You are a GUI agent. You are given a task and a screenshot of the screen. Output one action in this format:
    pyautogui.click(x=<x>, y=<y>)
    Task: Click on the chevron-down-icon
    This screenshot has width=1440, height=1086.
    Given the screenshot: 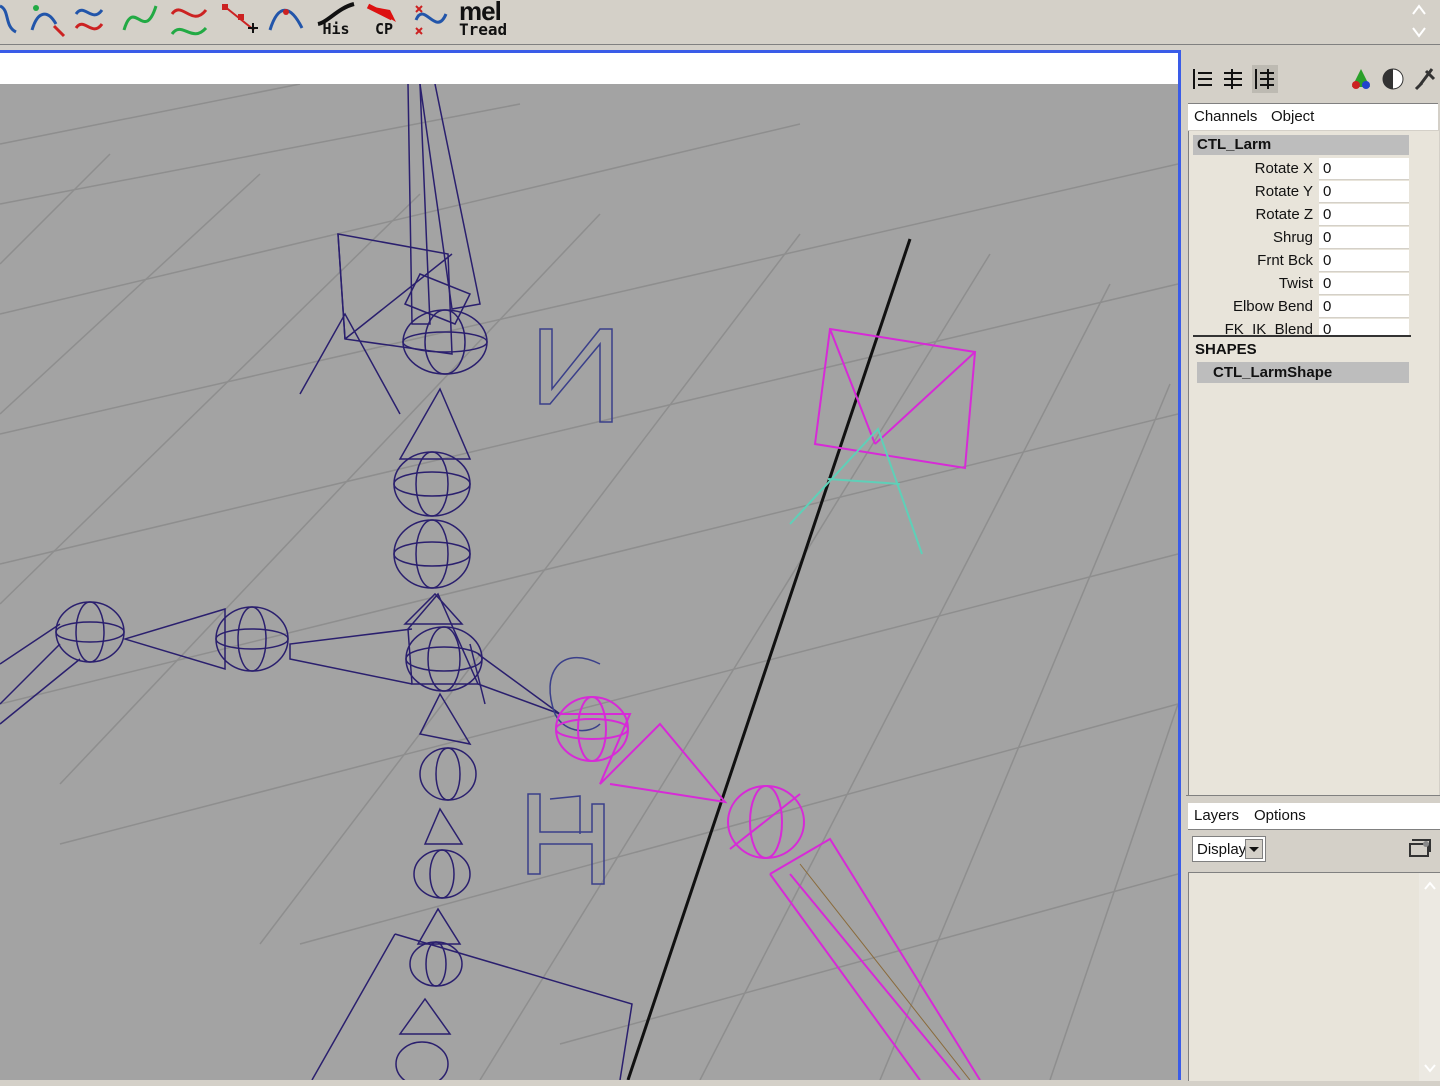 What is the action you would take?
    pyautogui.click(x=1254, y=849)
    